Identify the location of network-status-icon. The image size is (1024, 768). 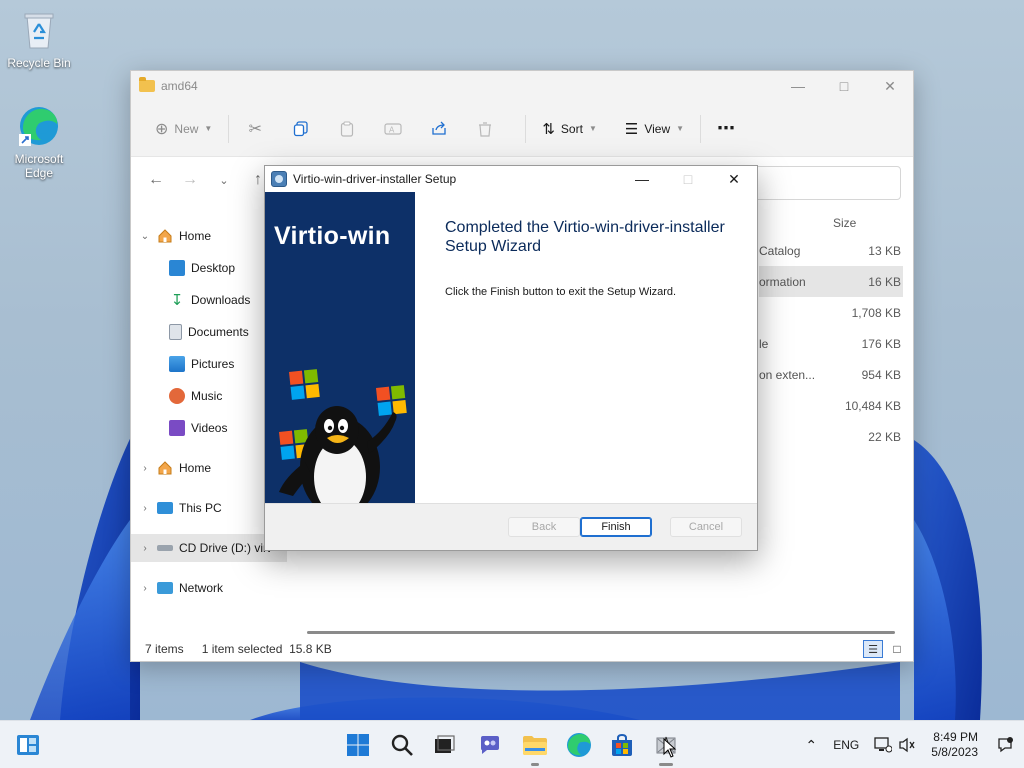
(883, 745).